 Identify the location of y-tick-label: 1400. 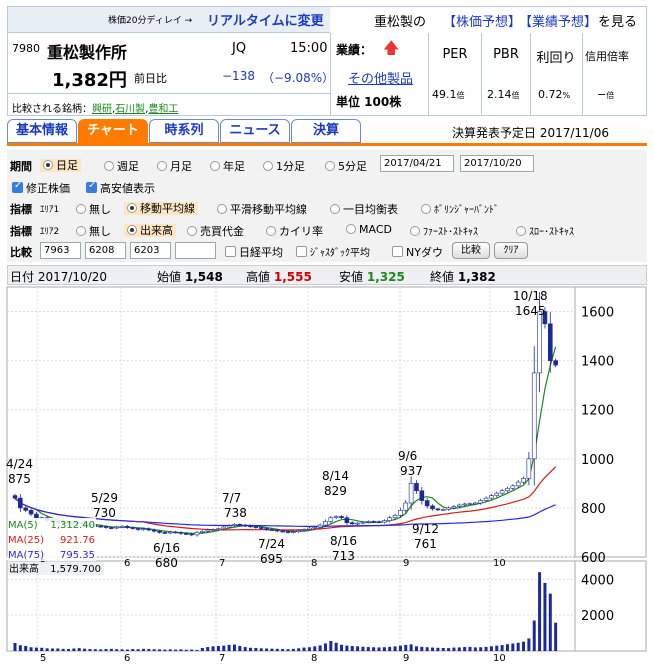
(597, 362).